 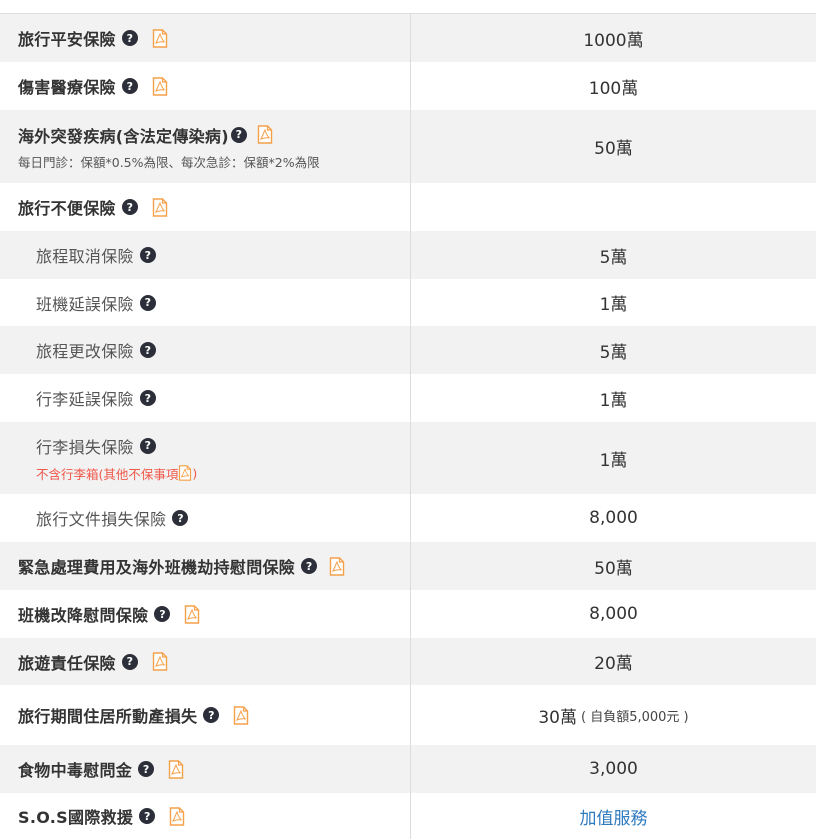 I want to click on coverage-title: 班機延誤保險, so click(x=85, y=304).